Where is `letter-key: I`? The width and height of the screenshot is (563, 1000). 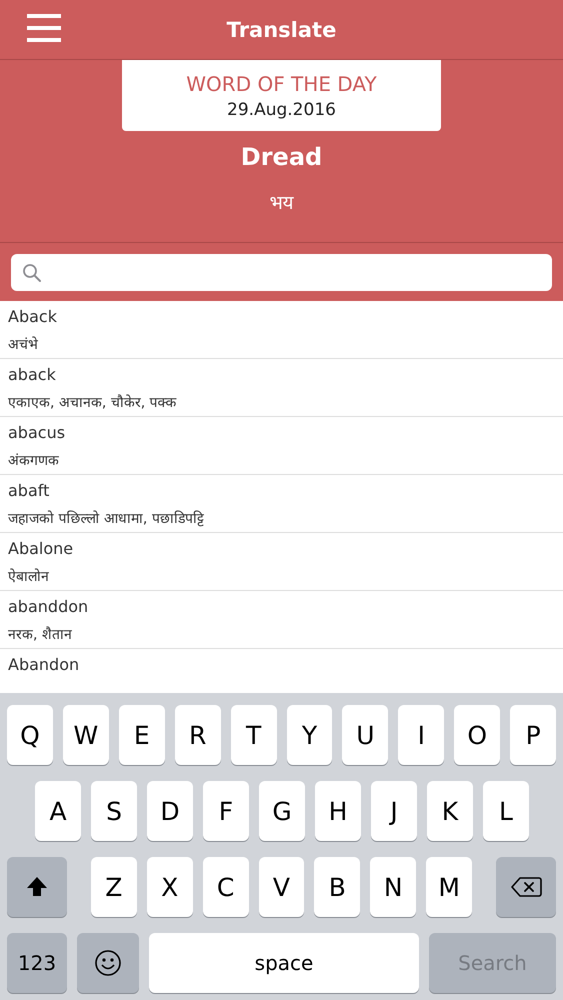
letter-key: I is located at coordinates (421, 735).